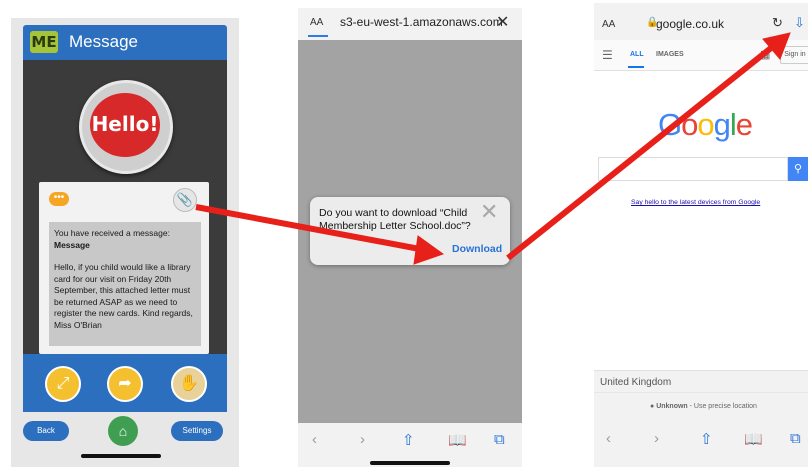  Describe the element at coordinates (637, 54) in the screenshot. I see `tab-all: ALL` at that location.